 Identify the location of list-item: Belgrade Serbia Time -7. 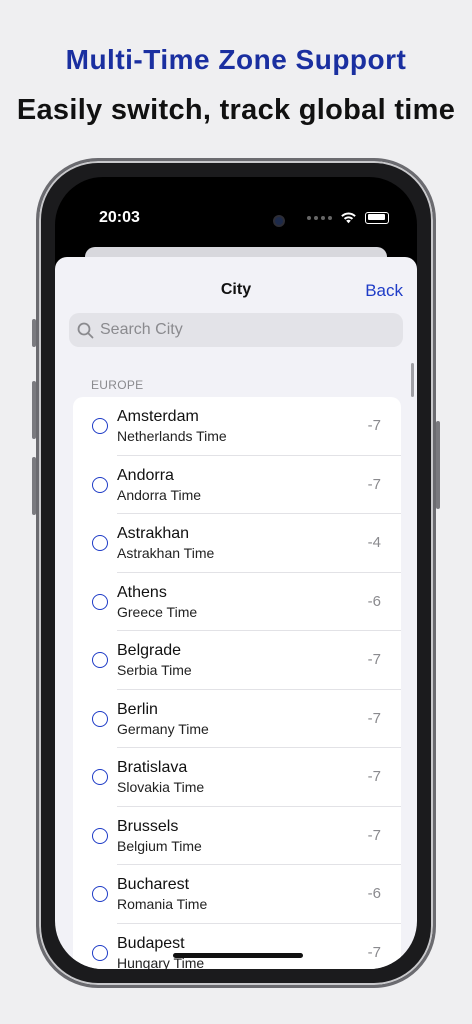
(237, 660).